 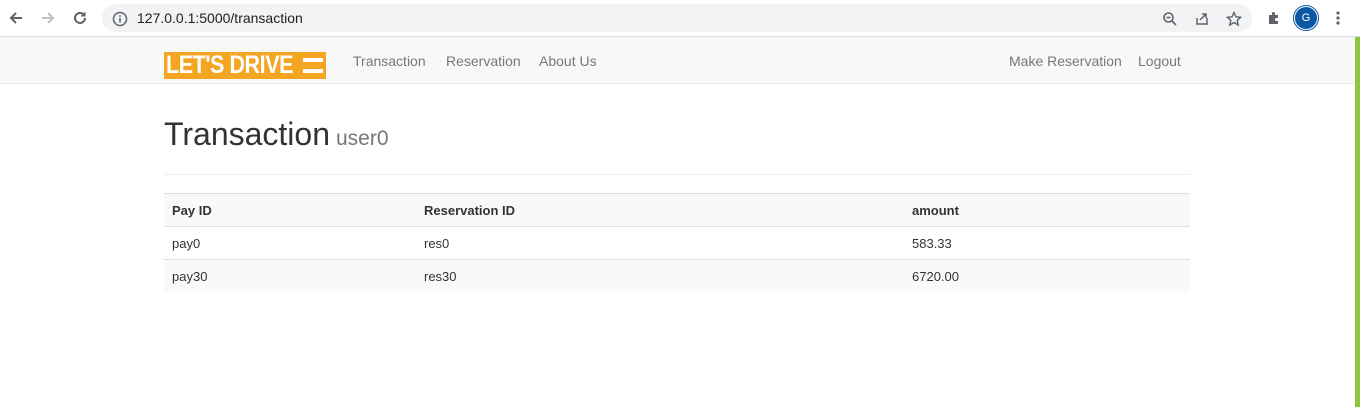 What do you see at coordinates (290, 275) in the screenshot?
I see `cell-pay-id: pay30` at bounding box center [290, 275].